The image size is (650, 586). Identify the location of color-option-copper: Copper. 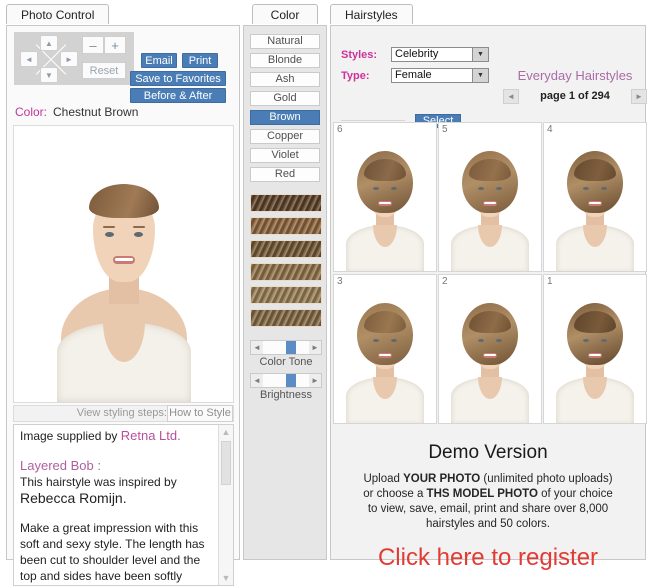
(285, 136).